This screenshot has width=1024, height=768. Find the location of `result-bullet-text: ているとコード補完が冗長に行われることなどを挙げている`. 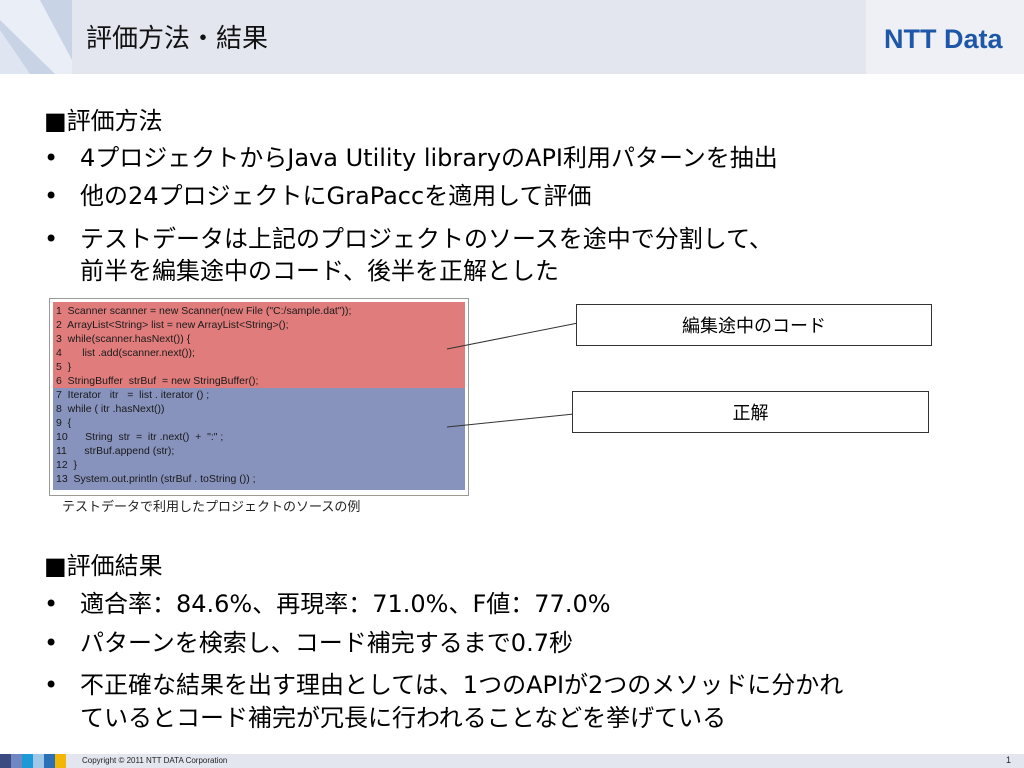

result-bullet-text: ているとコード補完が冗長に行われることなどを挙げている is located at coordinates (403, 718).